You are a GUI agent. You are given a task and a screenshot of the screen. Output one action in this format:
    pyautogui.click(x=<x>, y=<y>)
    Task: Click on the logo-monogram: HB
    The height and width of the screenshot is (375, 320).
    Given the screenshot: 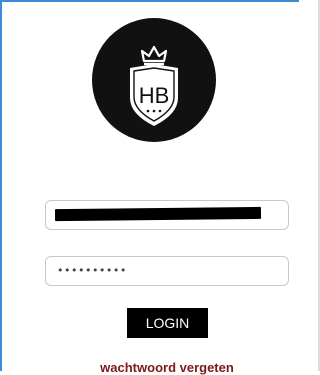 What is the action you would take?
    pyautogui.click(x=154, y=95)
    